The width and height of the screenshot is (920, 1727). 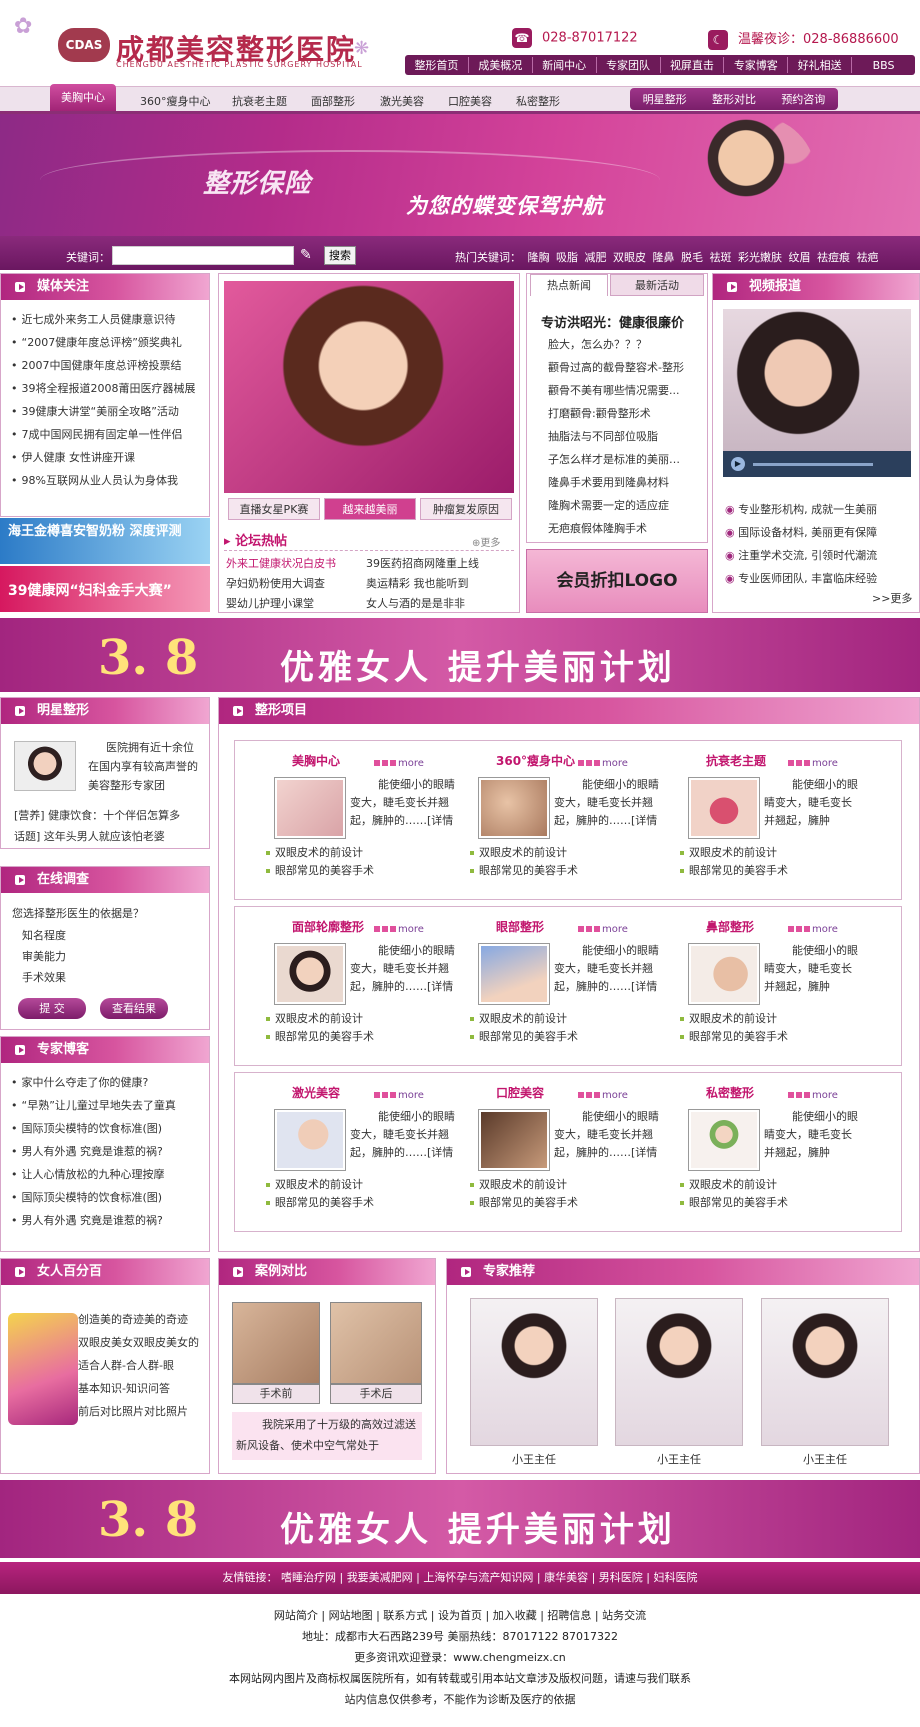 I want to click on list-item: 颧骨过高的截骨整容术-整形, so click(x=617, y=367).